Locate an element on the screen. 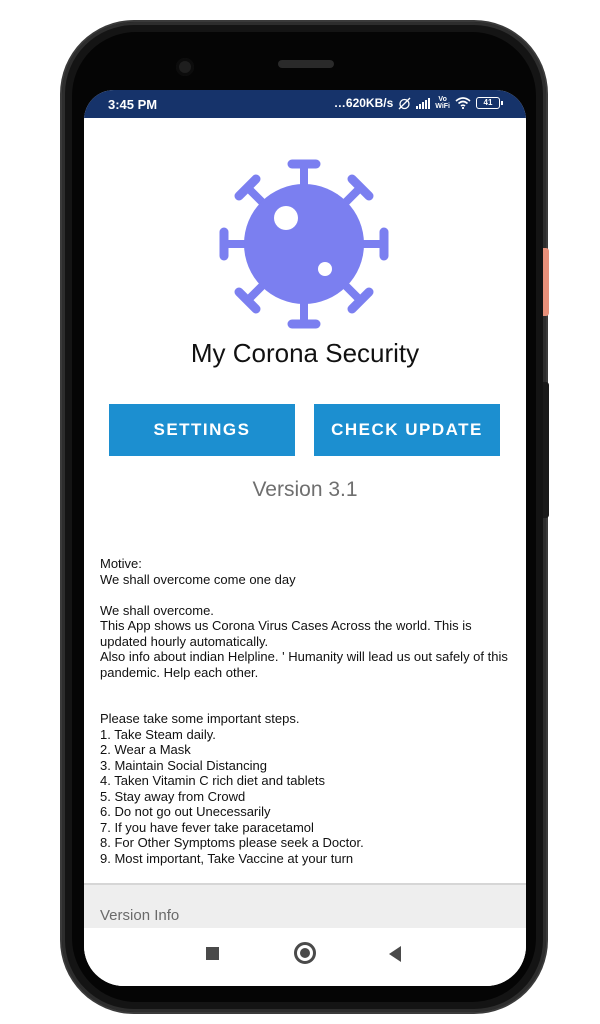  volume-button is located at coordinates (546, 450).